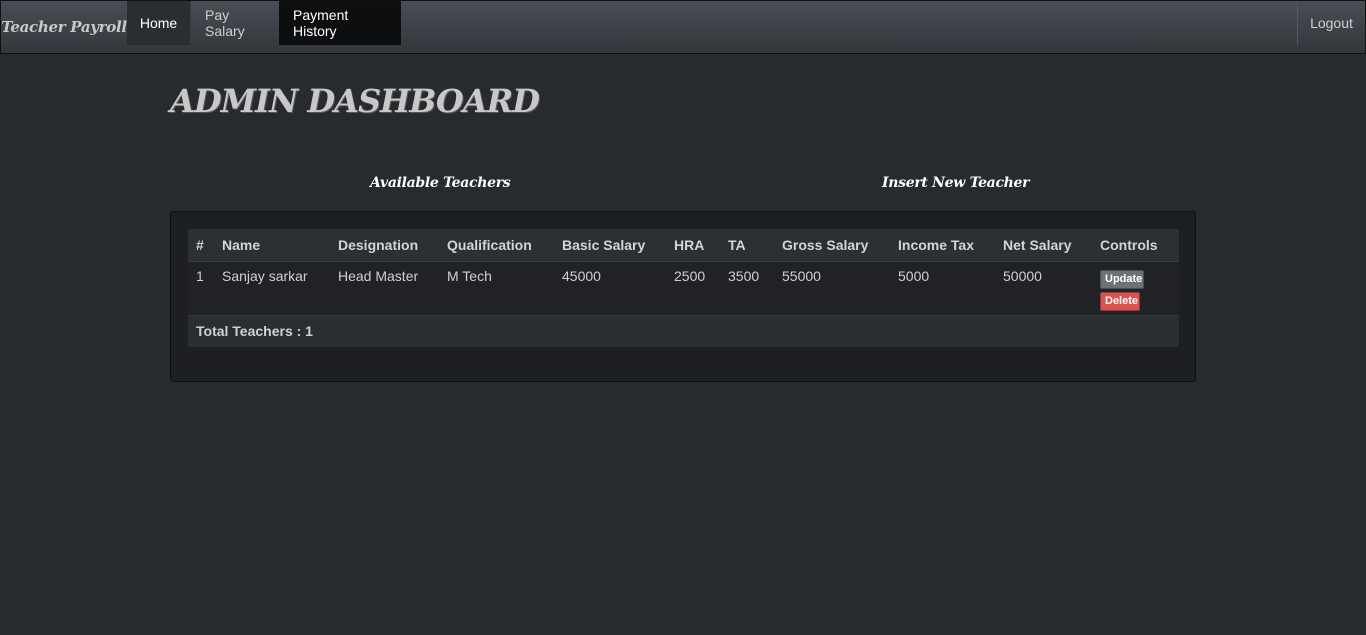  What do you see at coordinates (201, 288) in the screenshot?
I see `cell-index: 1` at bounding box center [201, 288].